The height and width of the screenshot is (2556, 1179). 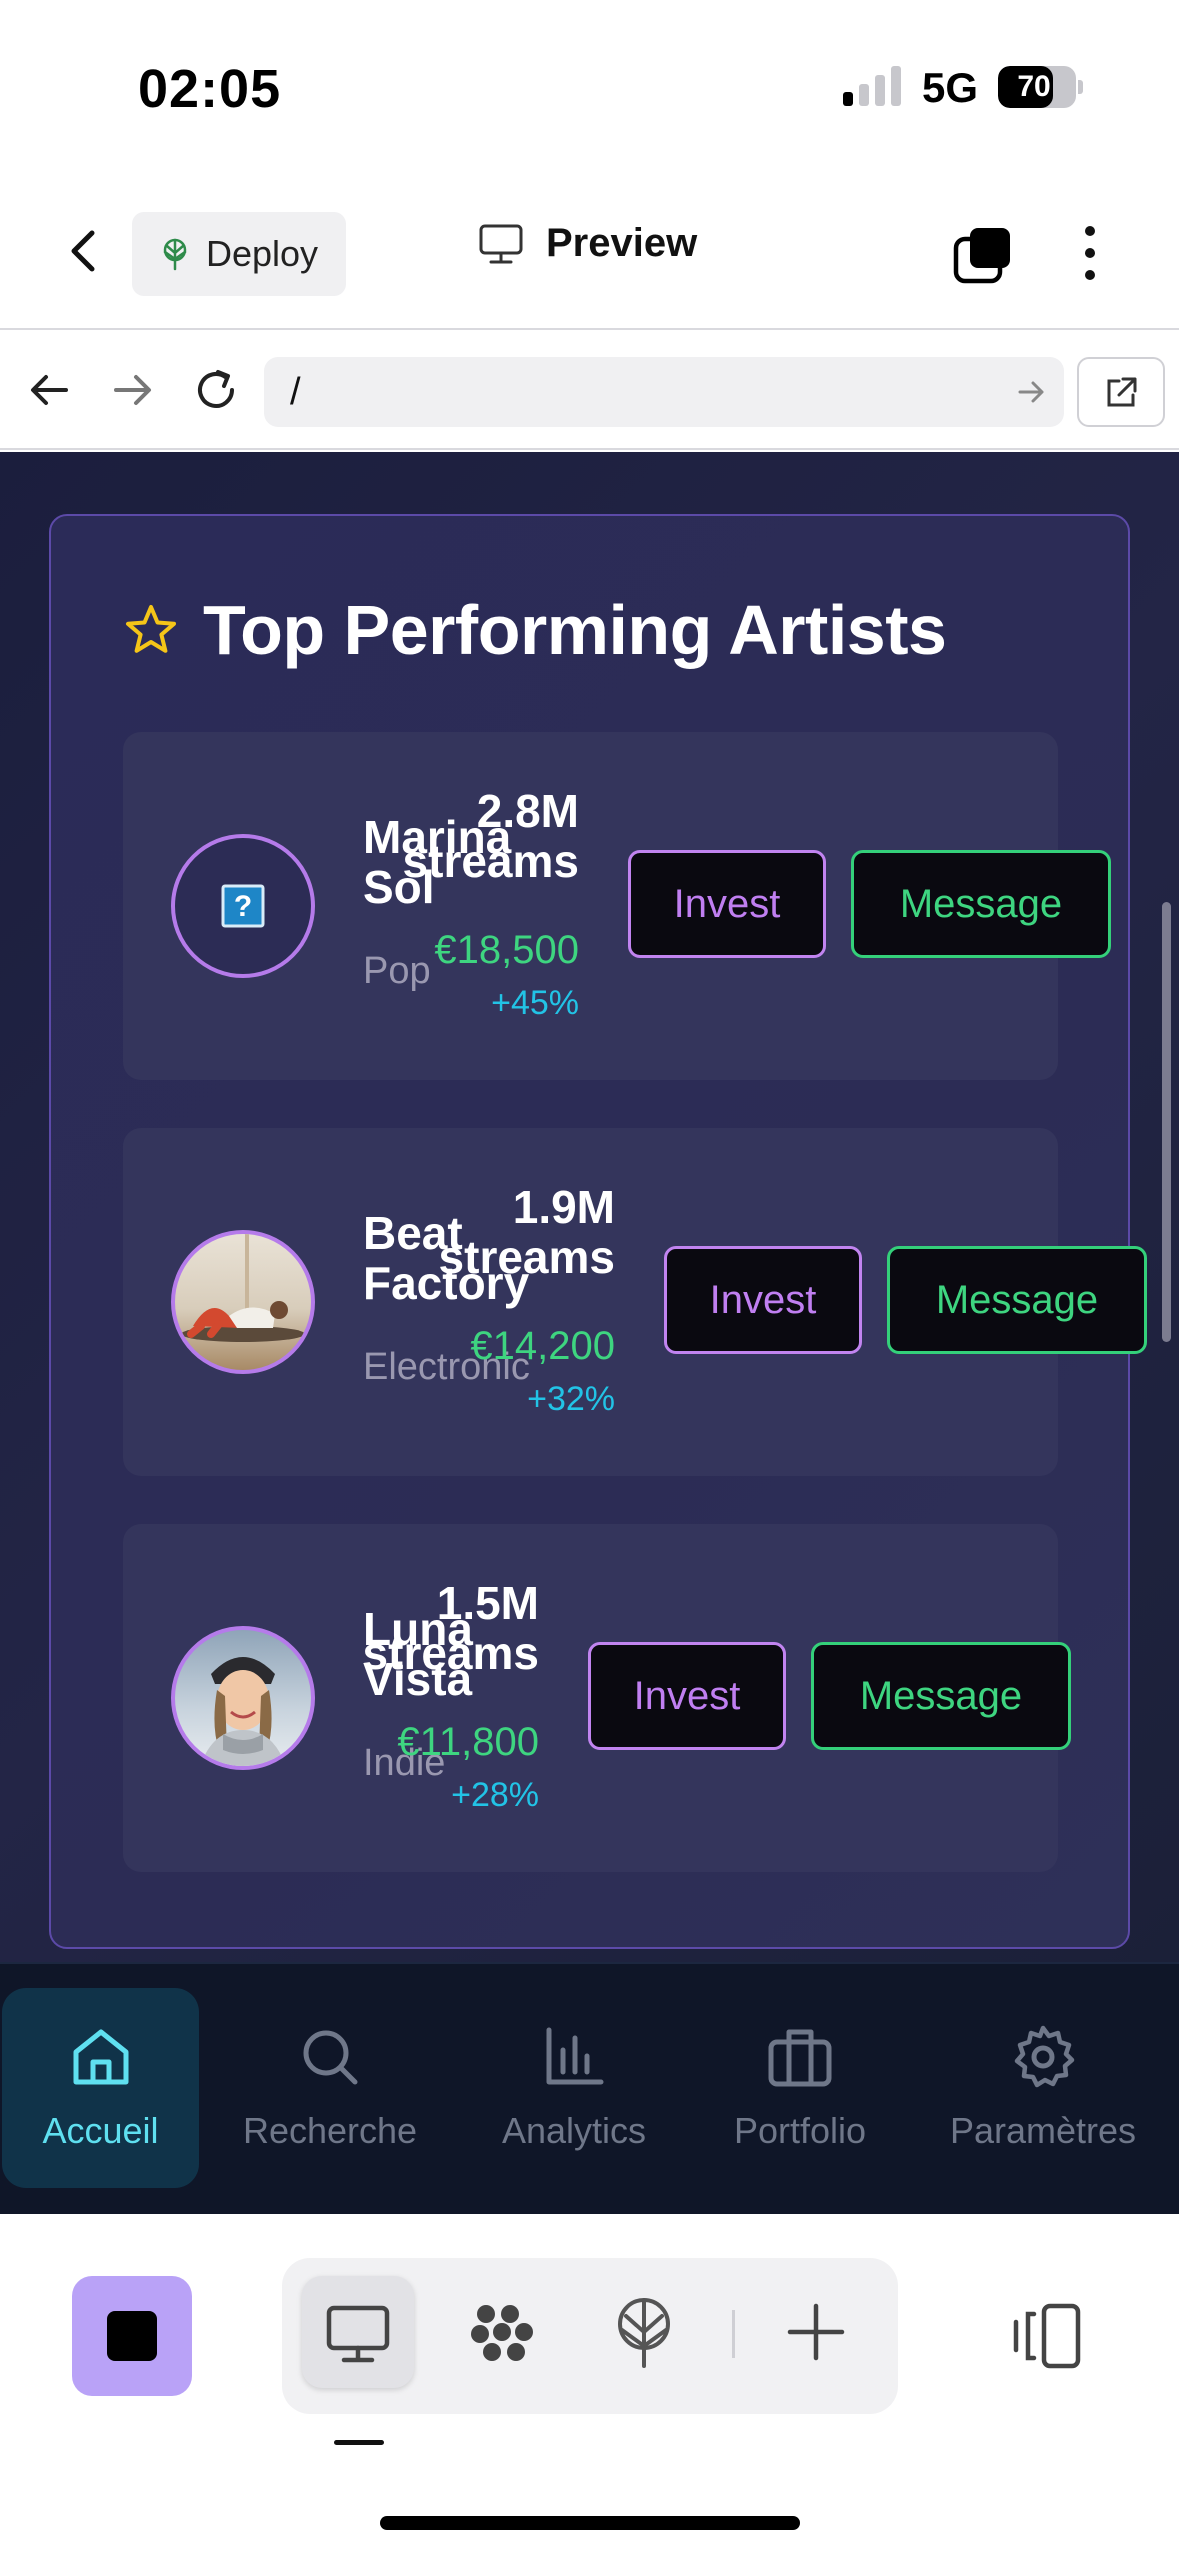 I want to click on search-icon, so click(x=330, y=2057).